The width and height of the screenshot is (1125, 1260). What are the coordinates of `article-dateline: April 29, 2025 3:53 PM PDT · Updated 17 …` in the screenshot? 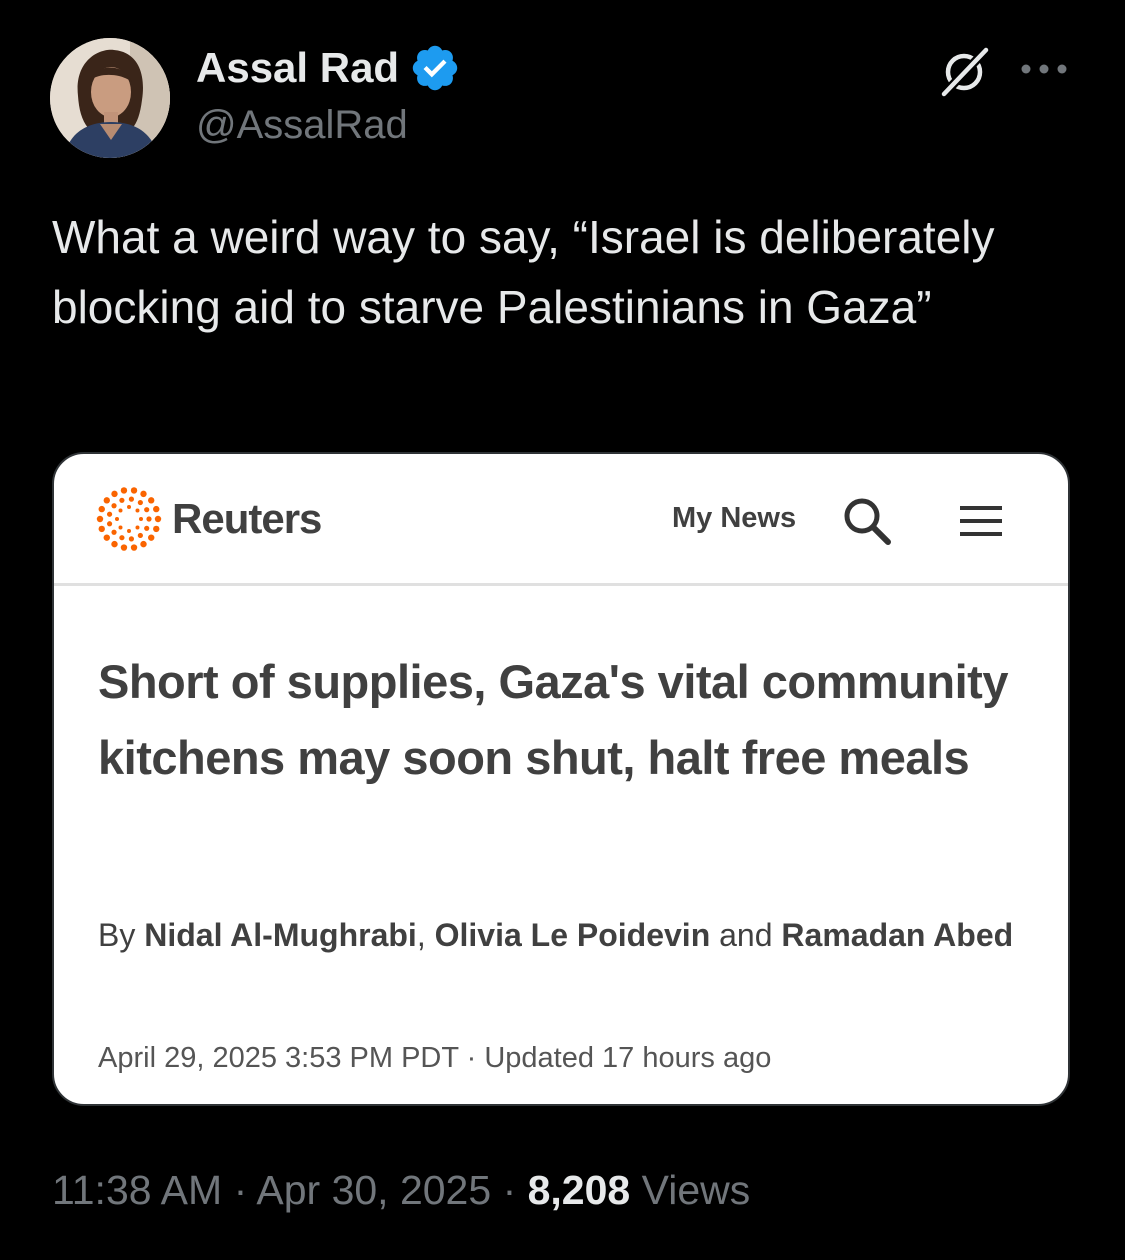 It's located at (558, 1058).